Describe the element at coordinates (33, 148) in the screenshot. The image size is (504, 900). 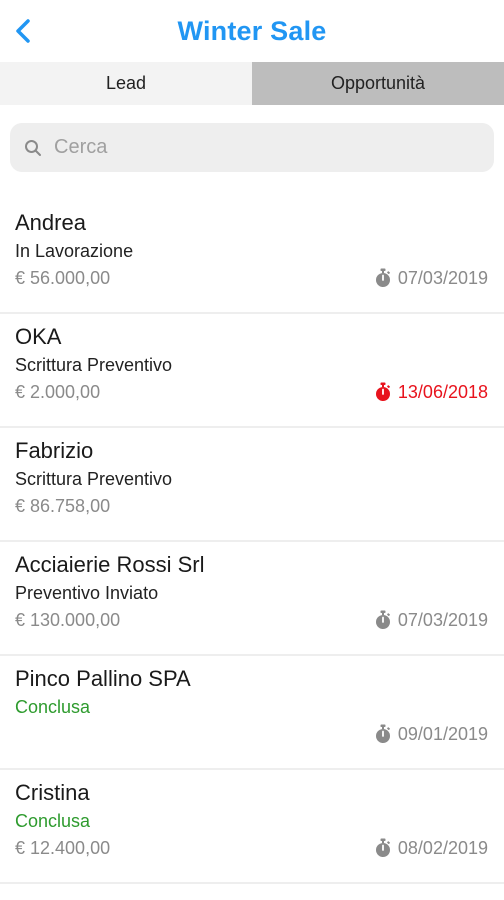
I see `search-icon` at that location.